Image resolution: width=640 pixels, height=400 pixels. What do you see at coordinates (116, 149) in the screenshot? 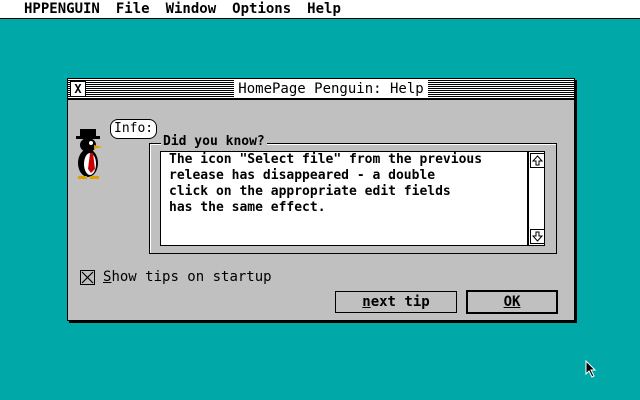
I see `penguin-mascot-icon: Info:` at bounding box center [116, 149].